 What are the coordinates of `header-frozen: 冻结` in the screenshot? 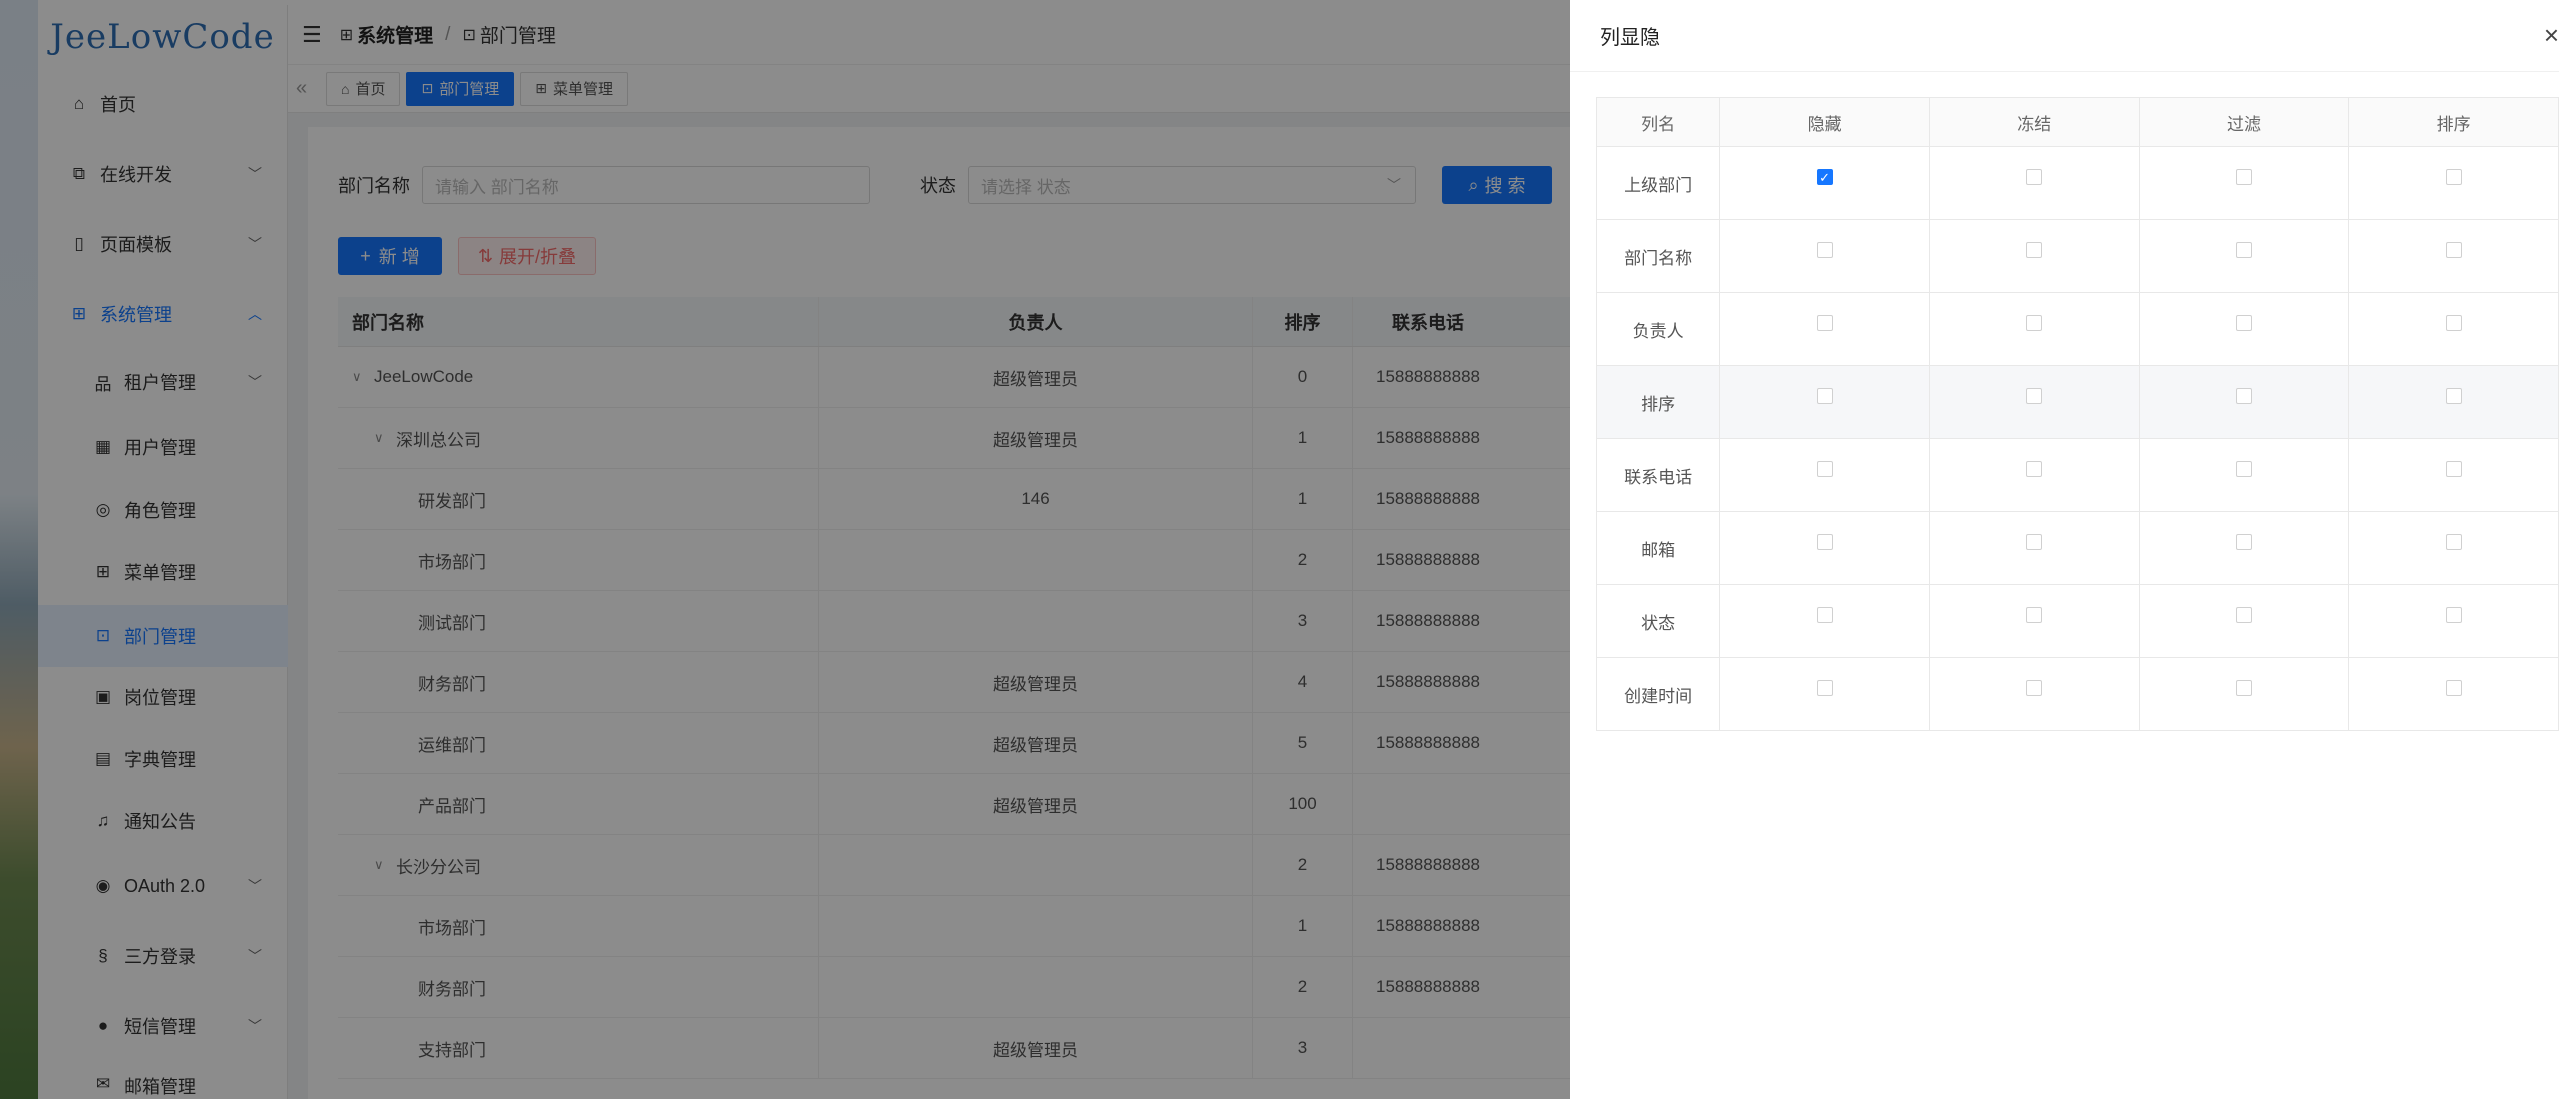 It's located at (2035, 122).